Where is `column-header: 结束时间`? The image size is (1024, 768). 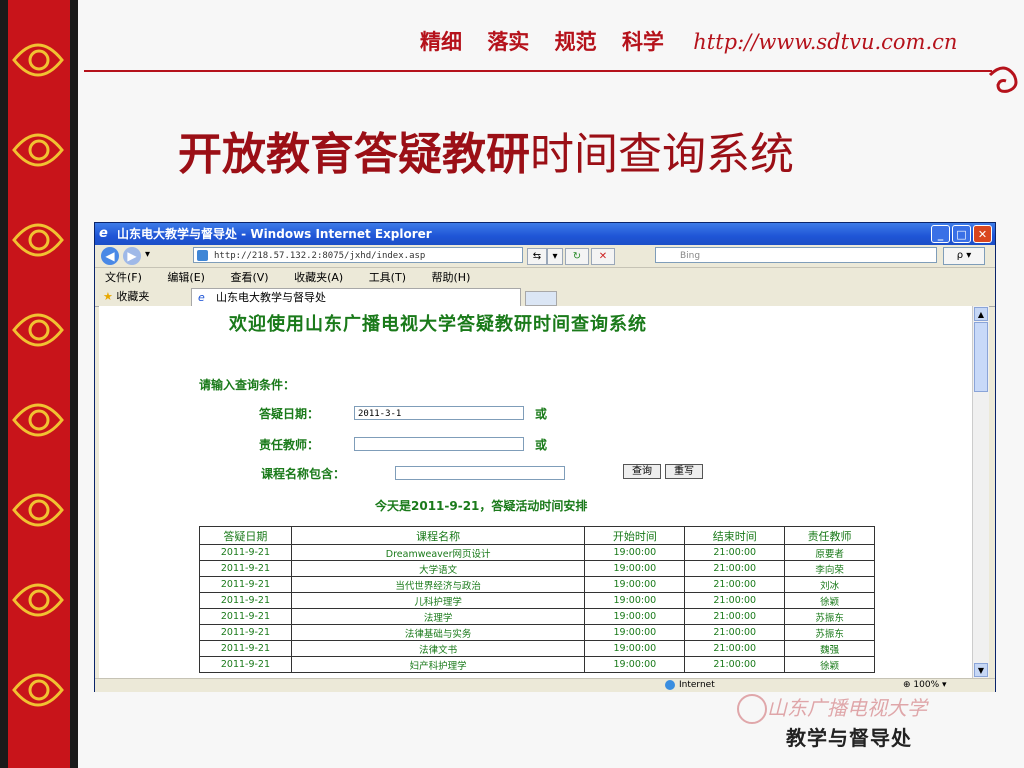 column-header: 结束时间 is located at coordinates (735, 535).